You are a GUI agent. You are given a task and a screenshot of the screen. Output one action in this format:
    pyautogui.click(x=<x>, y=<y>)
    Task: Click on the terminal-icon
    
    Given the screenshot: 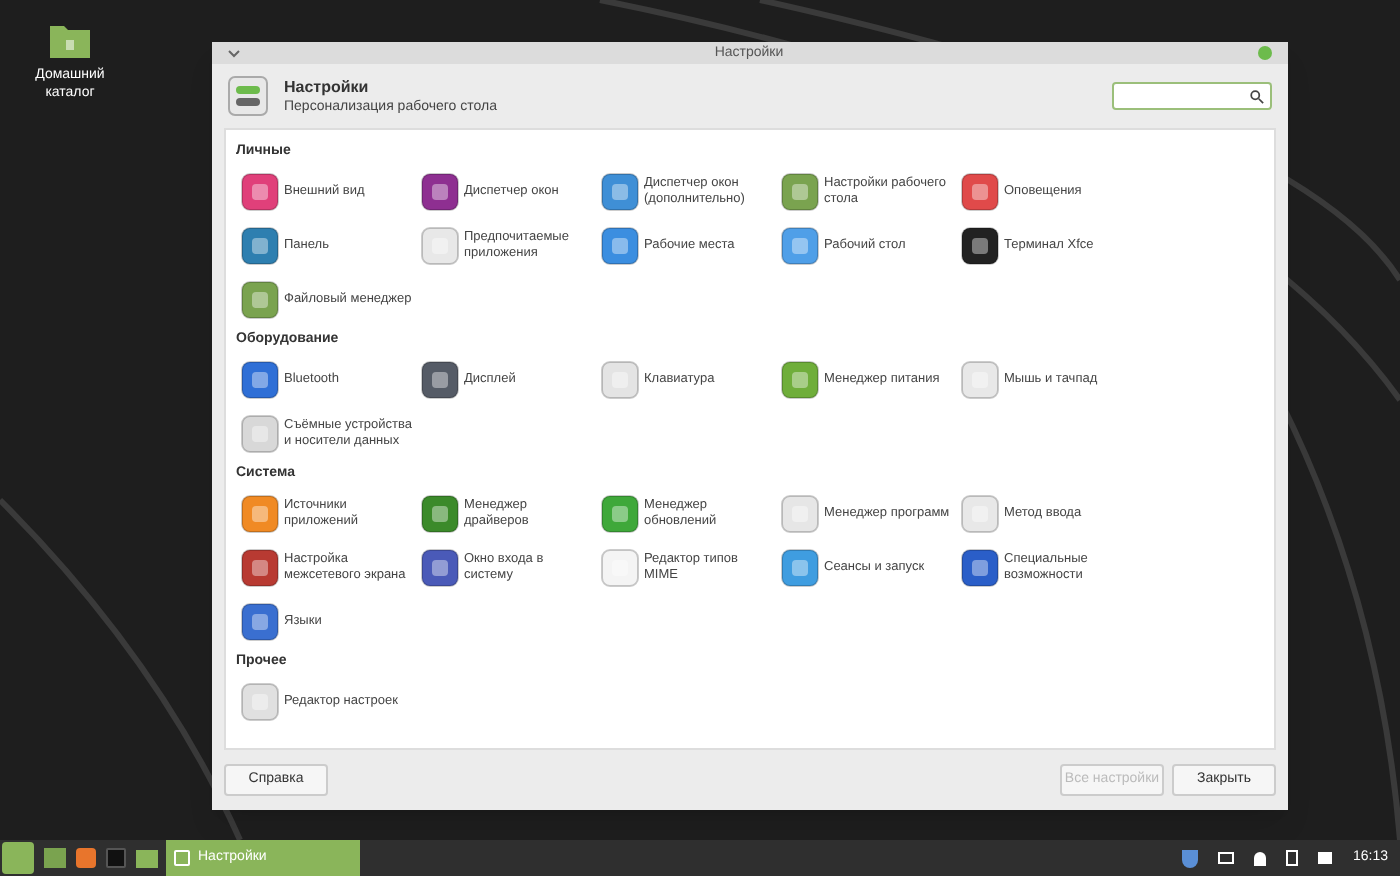 What is the action you would take?
    pyautogui.click(x=116, y=858)
    